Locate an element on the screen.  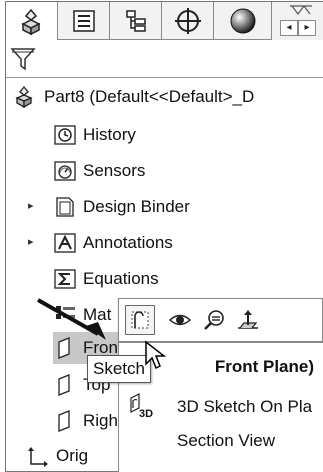
annotations-icon is located at coordinates (65, 243).